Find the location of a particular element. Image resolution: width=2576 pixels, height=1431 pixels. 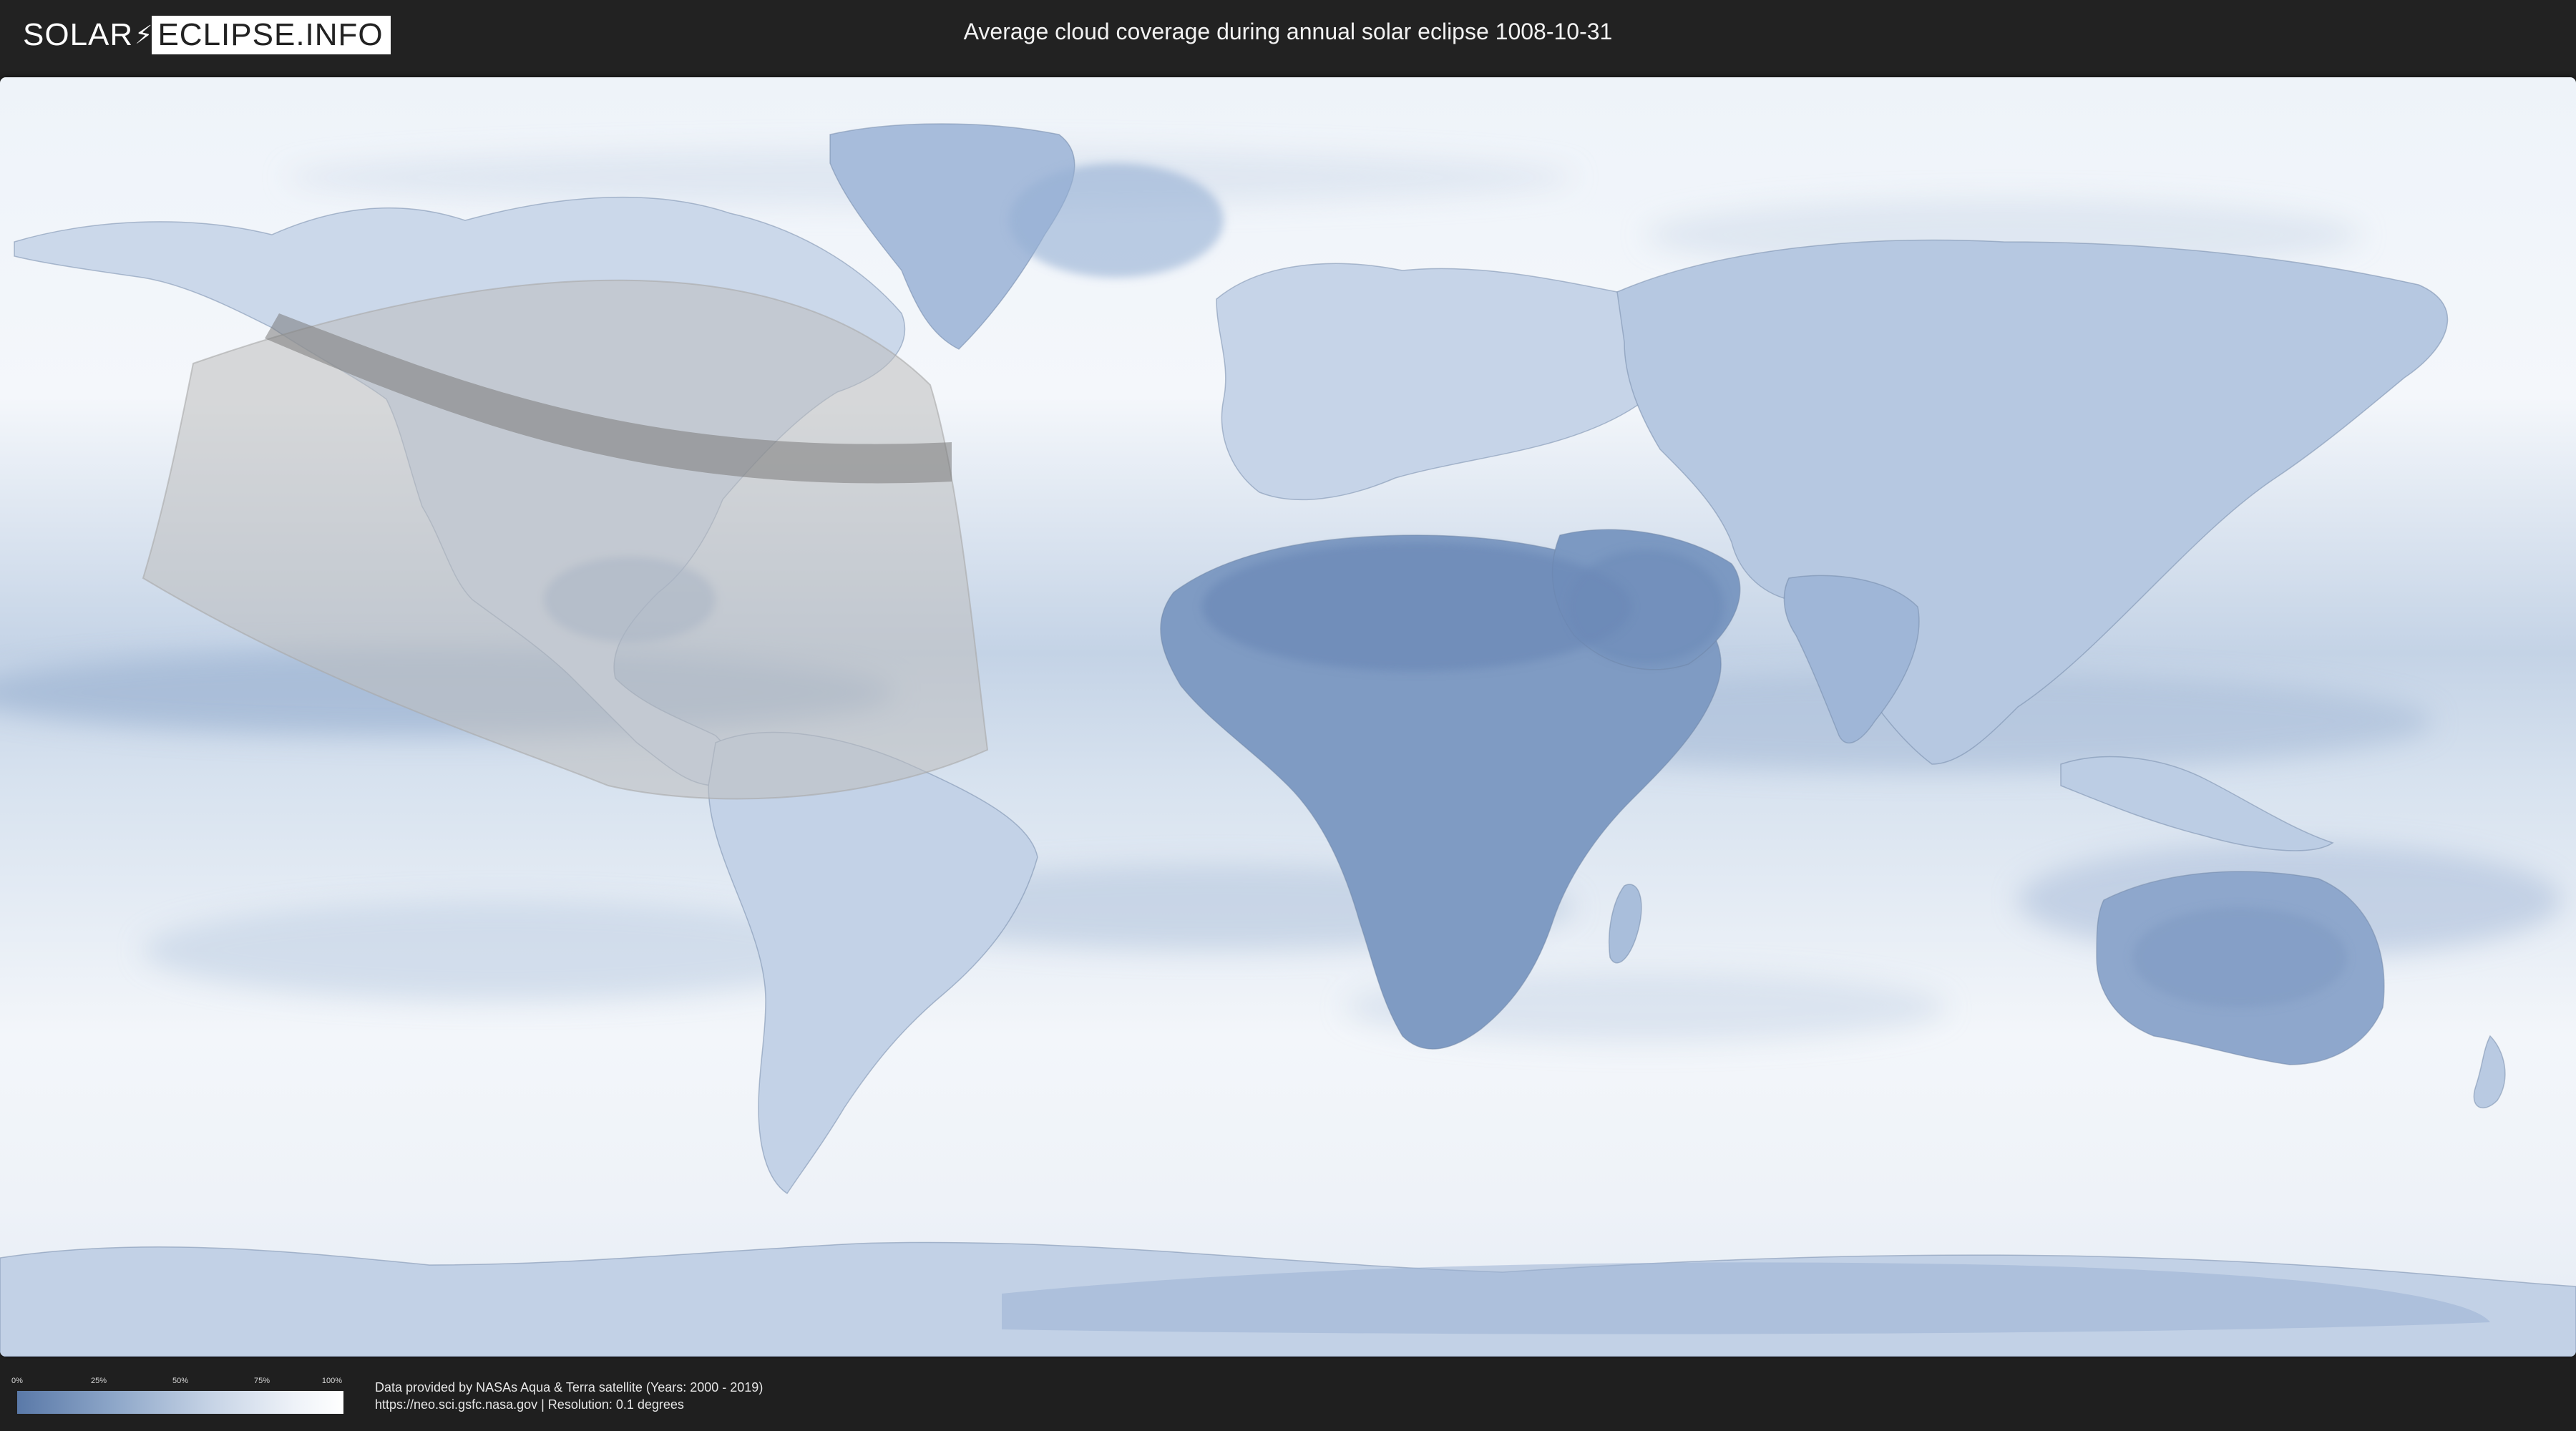

scale-label-75: 75% is located at coordinates (261, 1381).